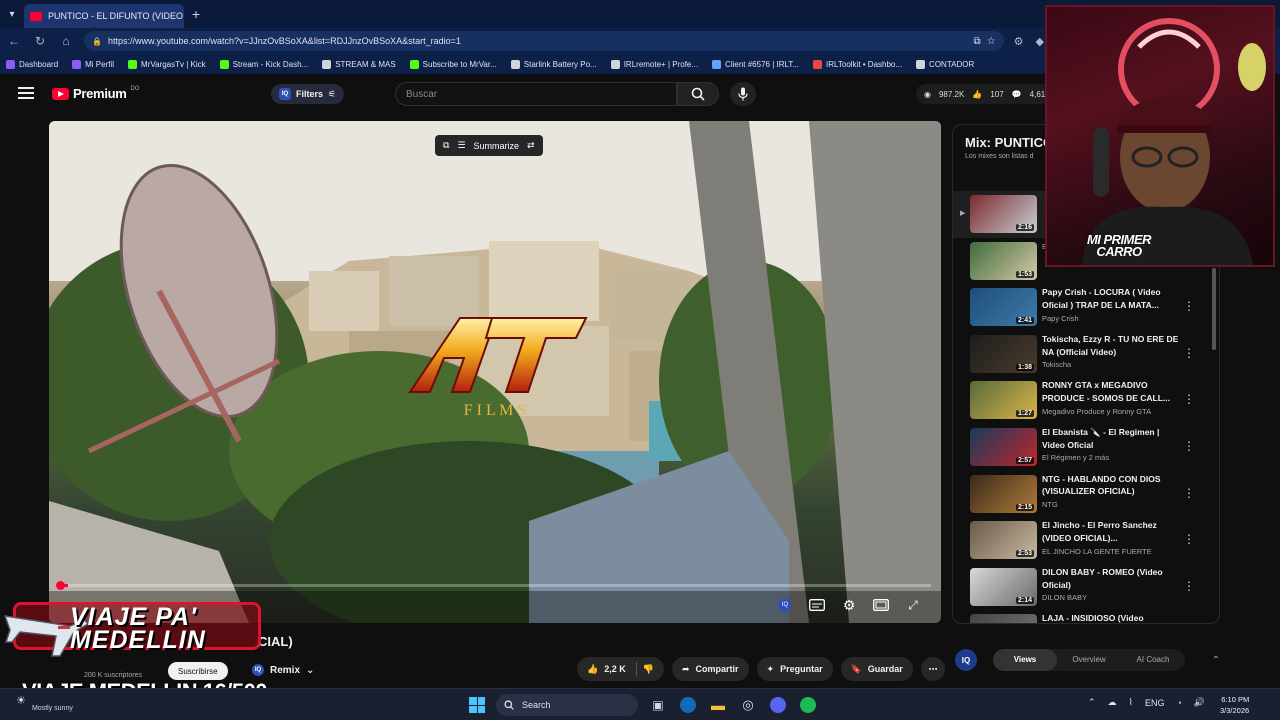  Describe the element at coordinates (1003, 493) in the screenshot. I see `playlist-thumbnail: 2:15` at that location.